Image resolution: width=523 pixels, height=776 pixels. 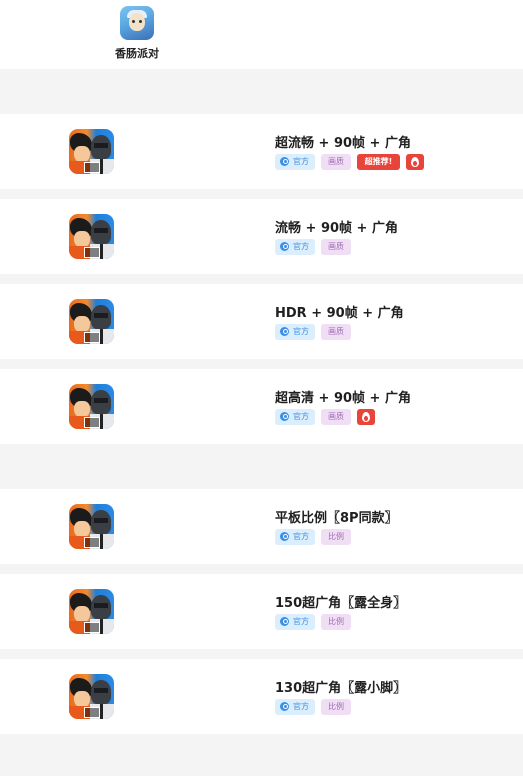 I want to click on config-title: 130超广角〖露小脚〗, so click(x=341, y=688).